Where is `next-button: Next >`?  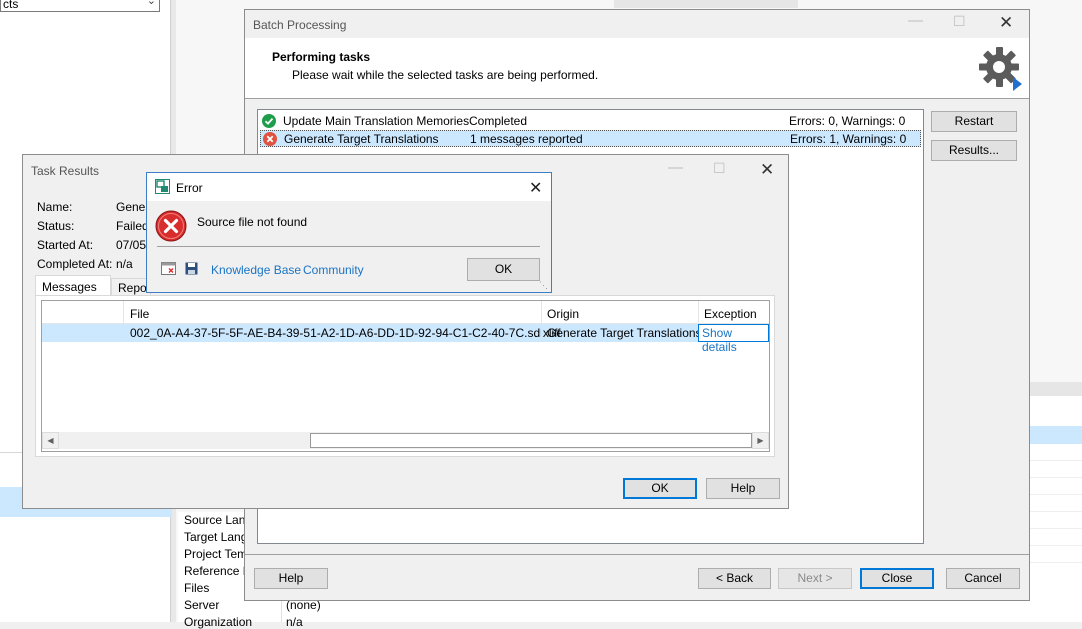
next-button: Next > is located at coordinates (815, 578).